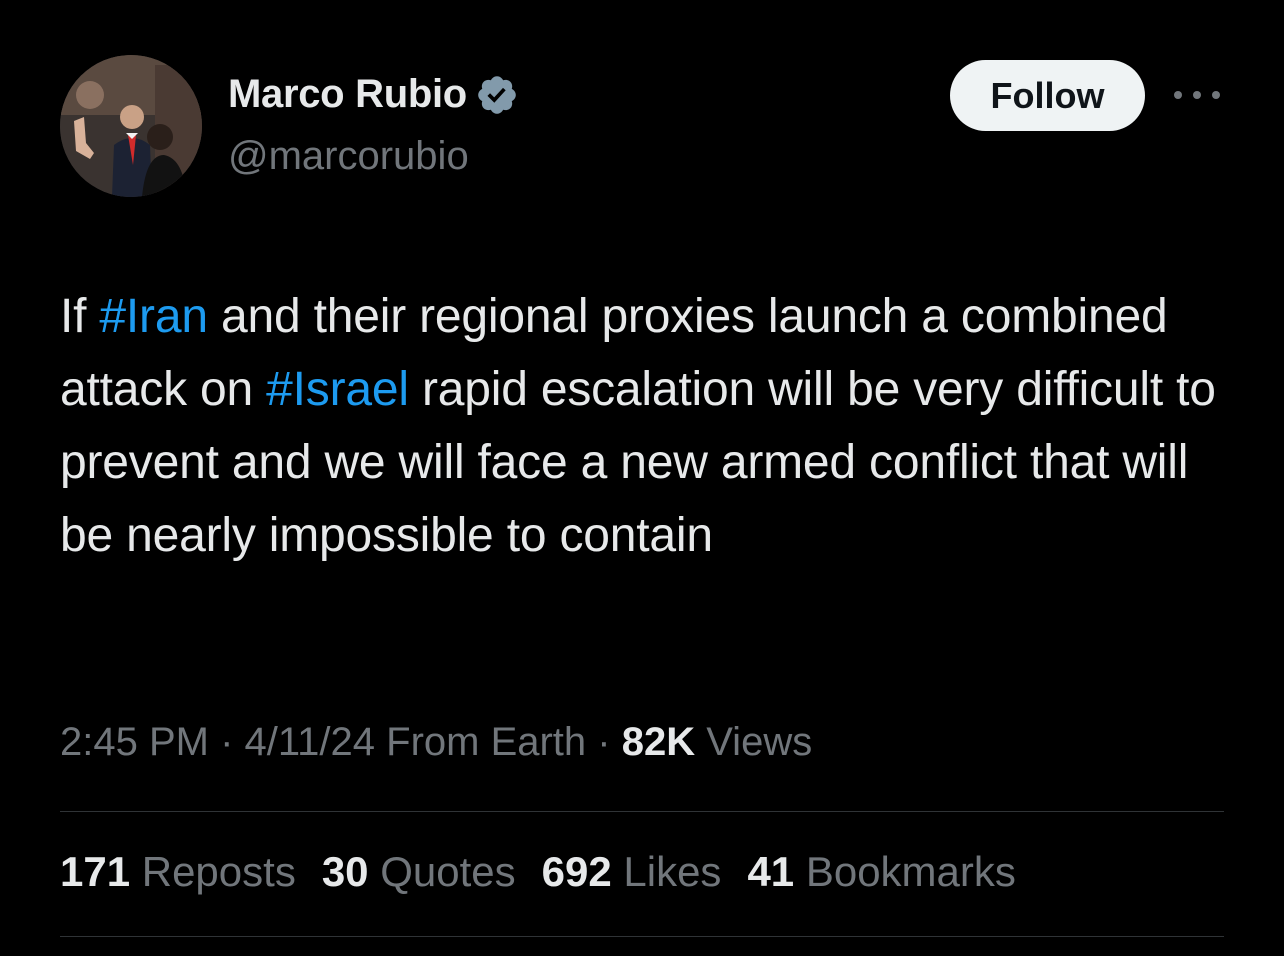 This screenshot has width=1284, height=956. I want to click on bookmarks-stat: 41 Bookmarks, so click(881, 872).